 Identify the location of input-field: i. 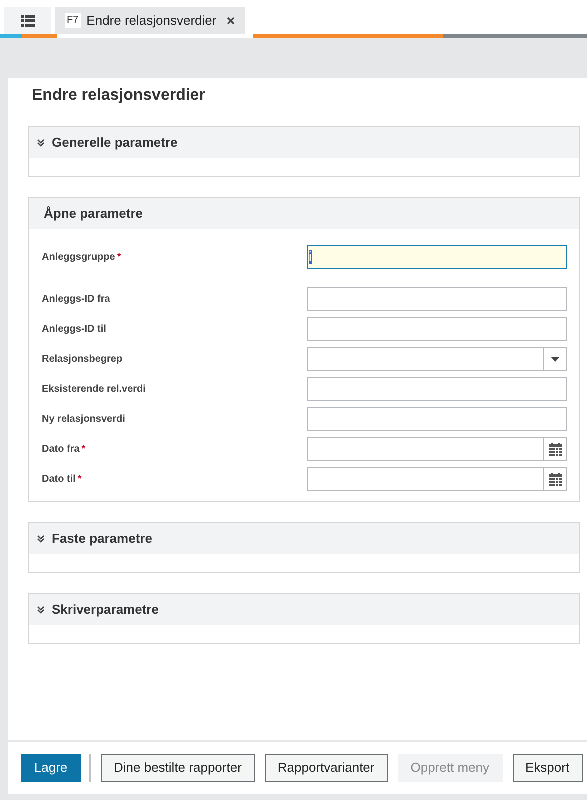
(437, 257).